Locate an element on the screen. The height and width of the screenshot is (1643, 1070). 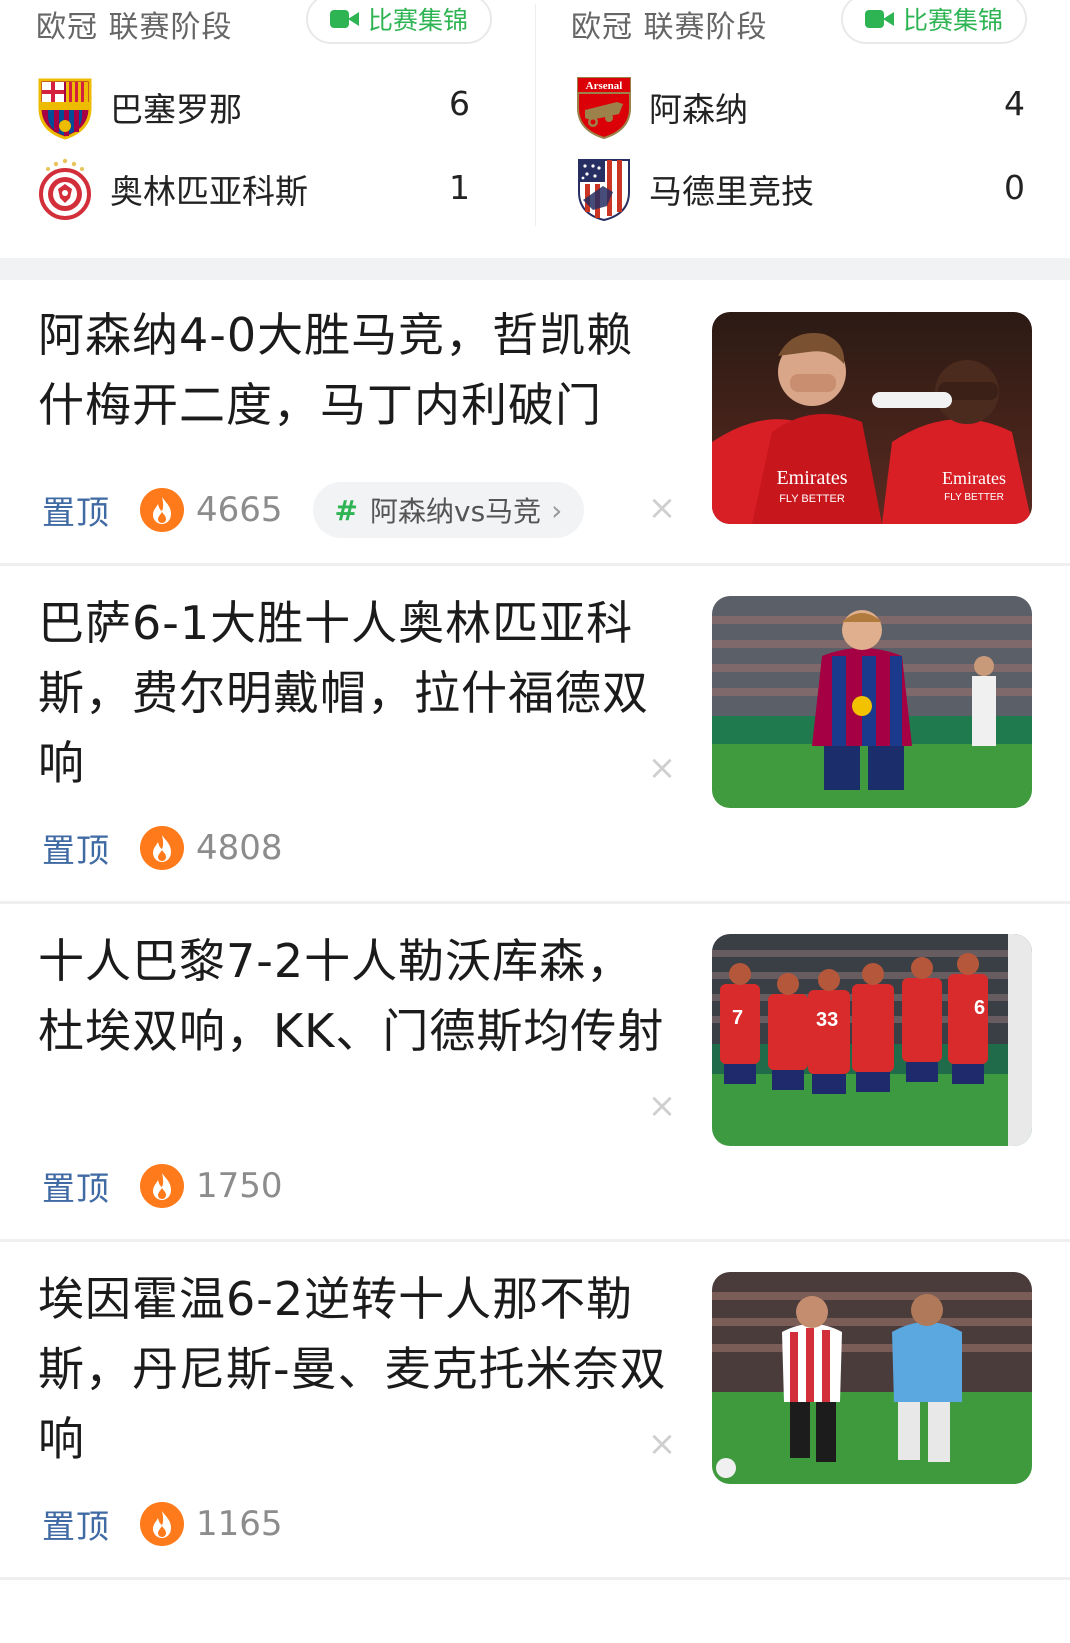
svg-text: 6 is located at coordinates (979, 1008).